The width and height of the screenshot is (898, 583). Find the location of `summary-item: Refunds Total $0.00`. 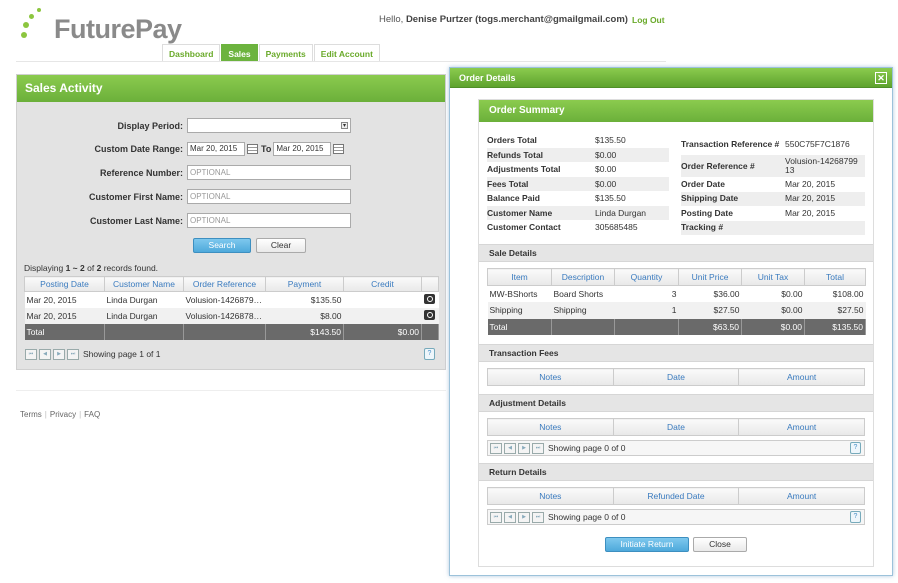

summary-item: Refunds Total $0.00 is located at coordinates (578, 154).